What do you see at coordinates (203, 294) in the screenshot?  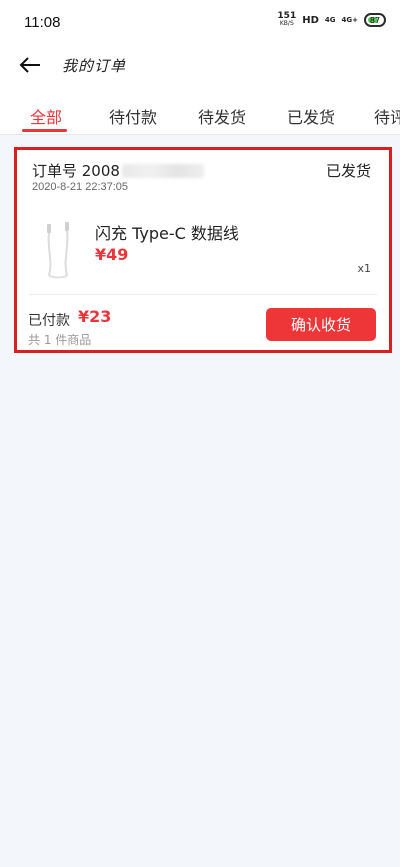 I see `card-divider` at bounding box center [203, 294].